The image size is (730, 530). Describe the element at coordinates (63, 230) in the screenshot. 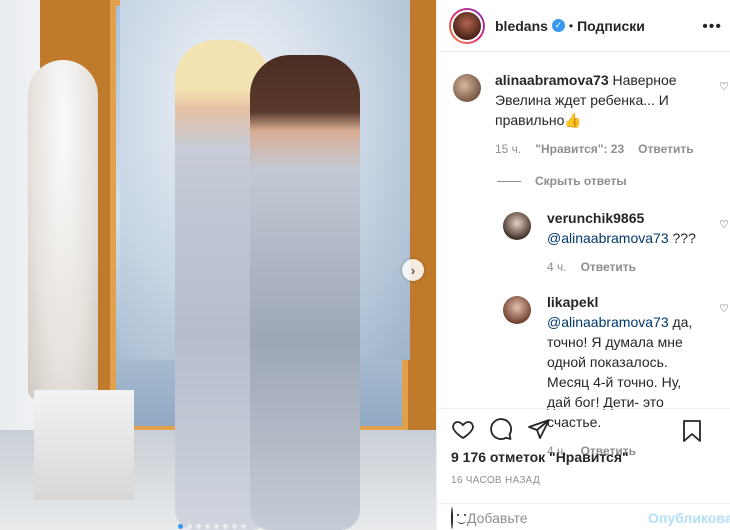

I see `photo-statue` at that location.